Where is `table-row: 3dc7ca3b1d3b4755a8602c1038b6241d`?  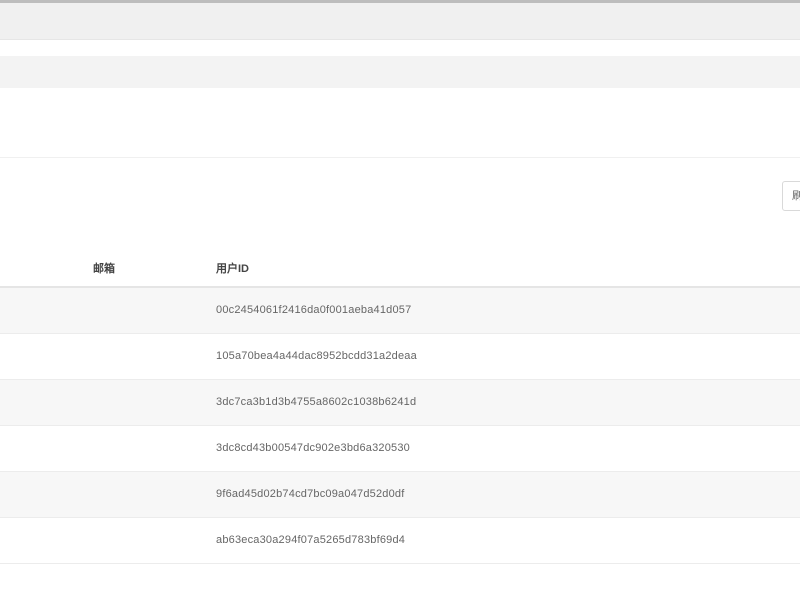 table-row: 3dc7ca3b1d3b4755a8602c1038b6241d is located at coordinates (400, 403).